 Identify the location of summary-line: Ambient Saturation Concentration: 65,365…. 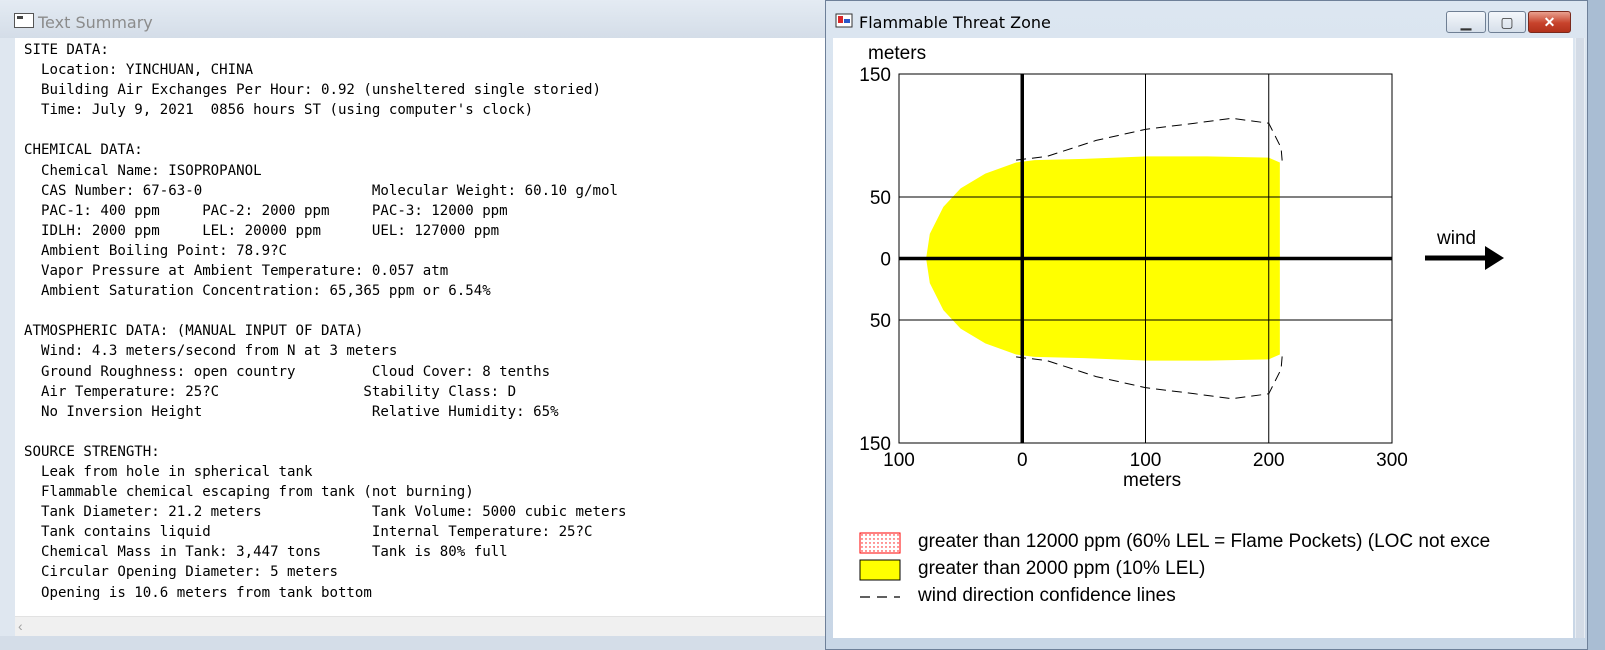
(257, 291).